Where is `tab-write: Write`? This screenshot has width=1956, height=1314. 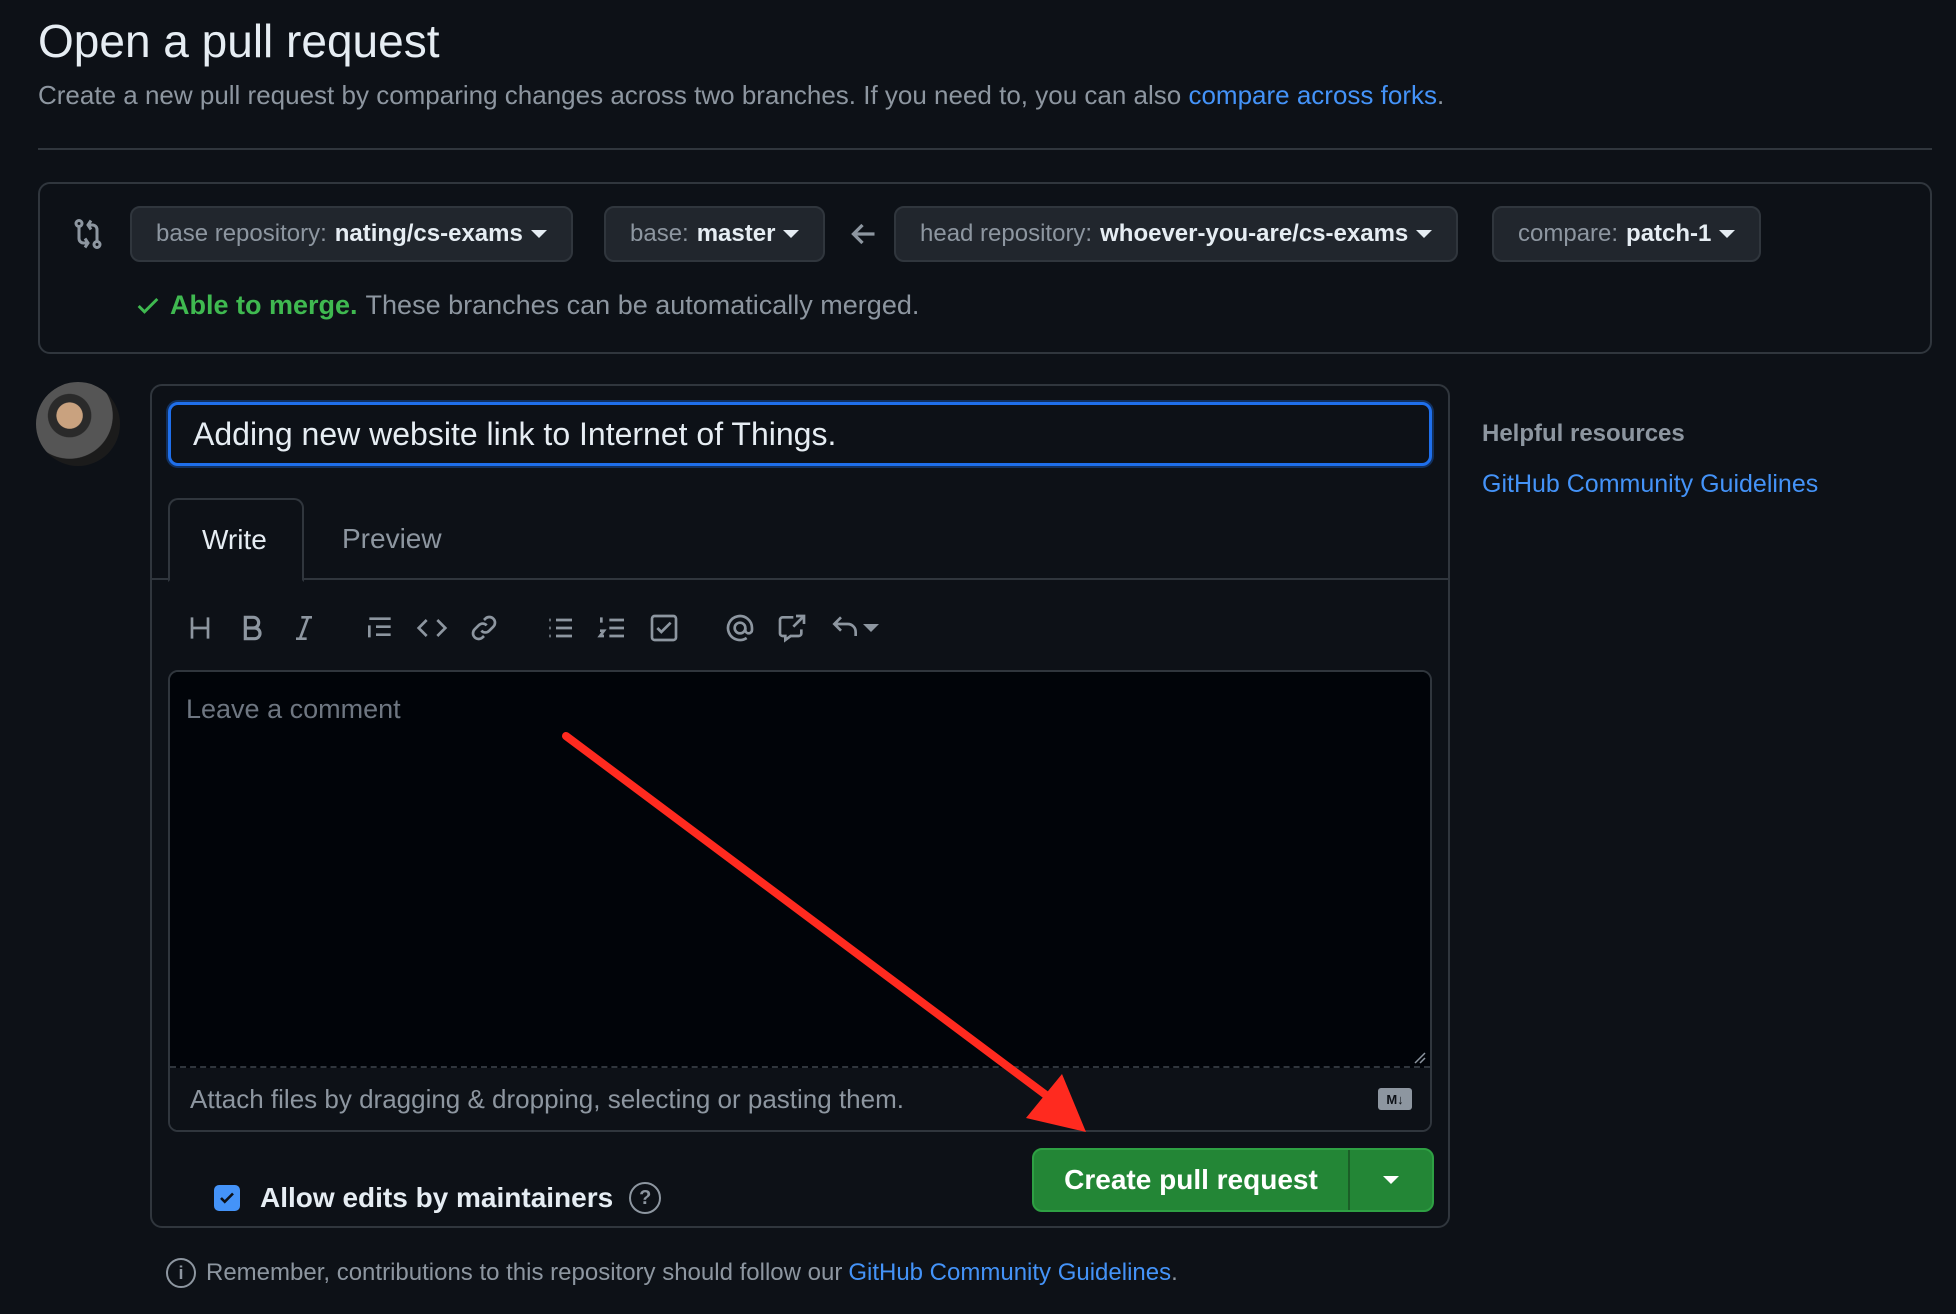
tab-write: Write is located at coordinates (236, 540).